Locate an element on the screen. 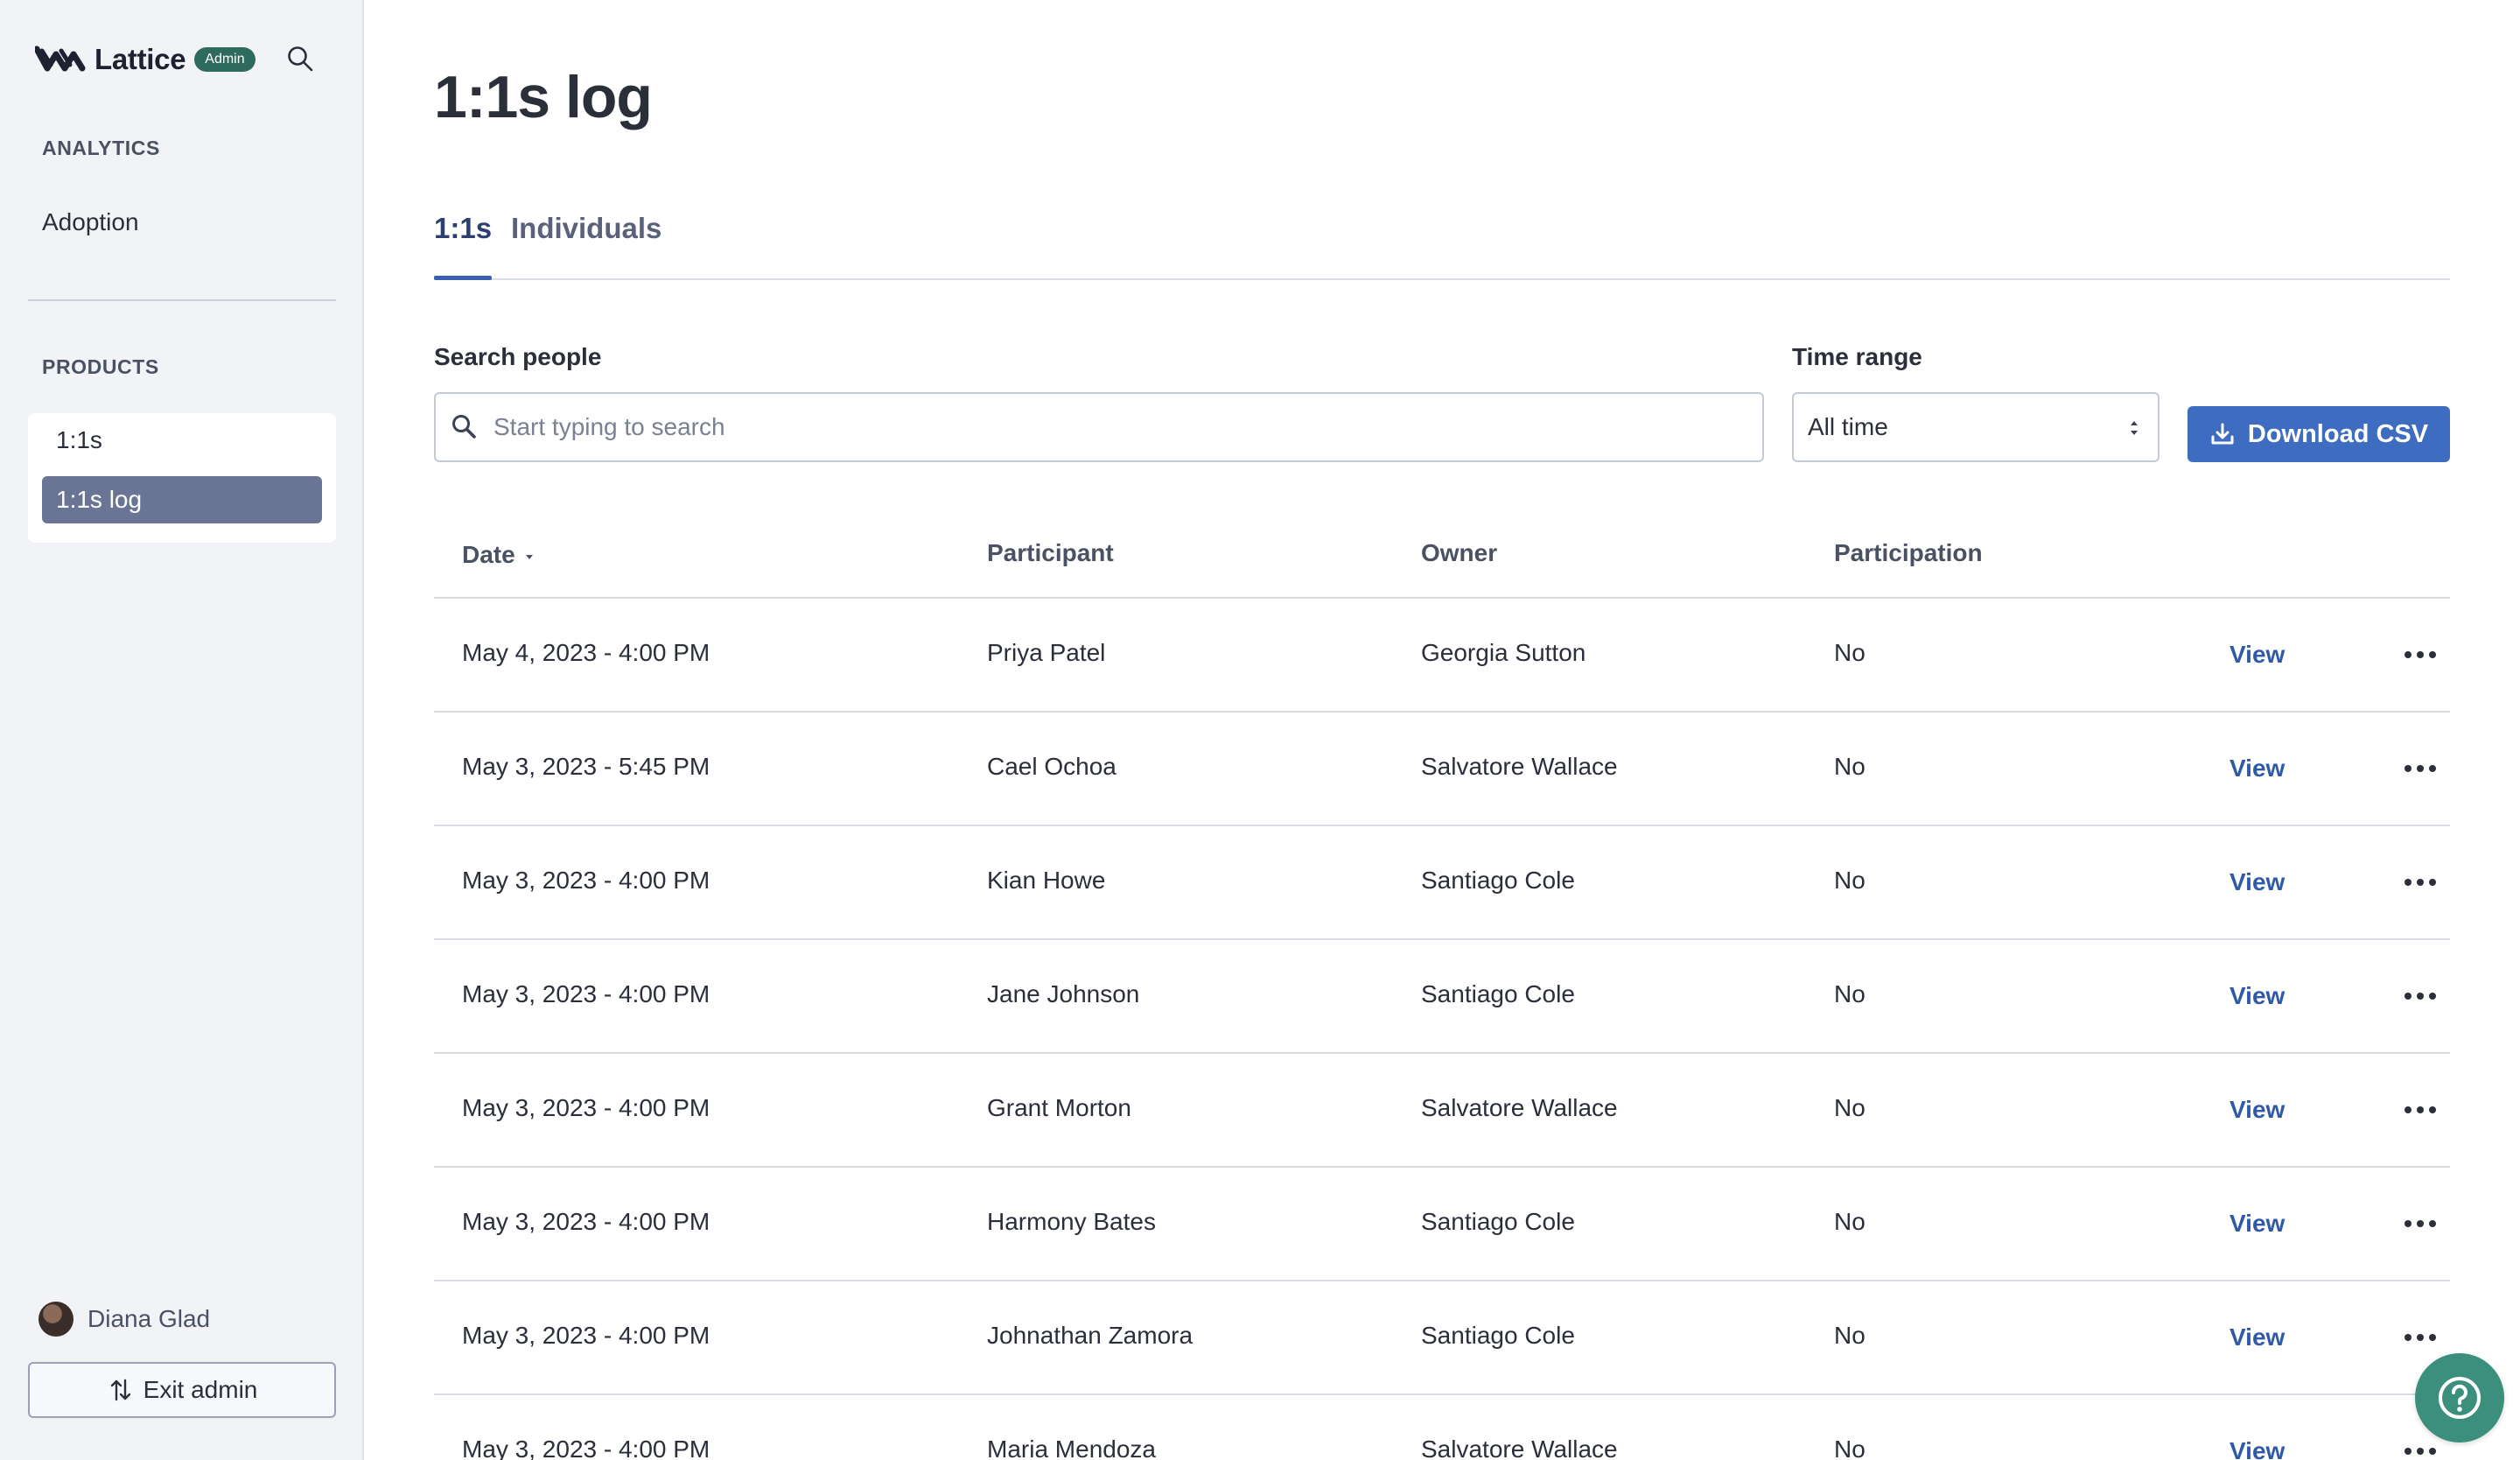 The width and height of the screenshot is (2520, 1460). sidebar-item-1-1s-log: 1:1s log is located at coordinates (182, 500).